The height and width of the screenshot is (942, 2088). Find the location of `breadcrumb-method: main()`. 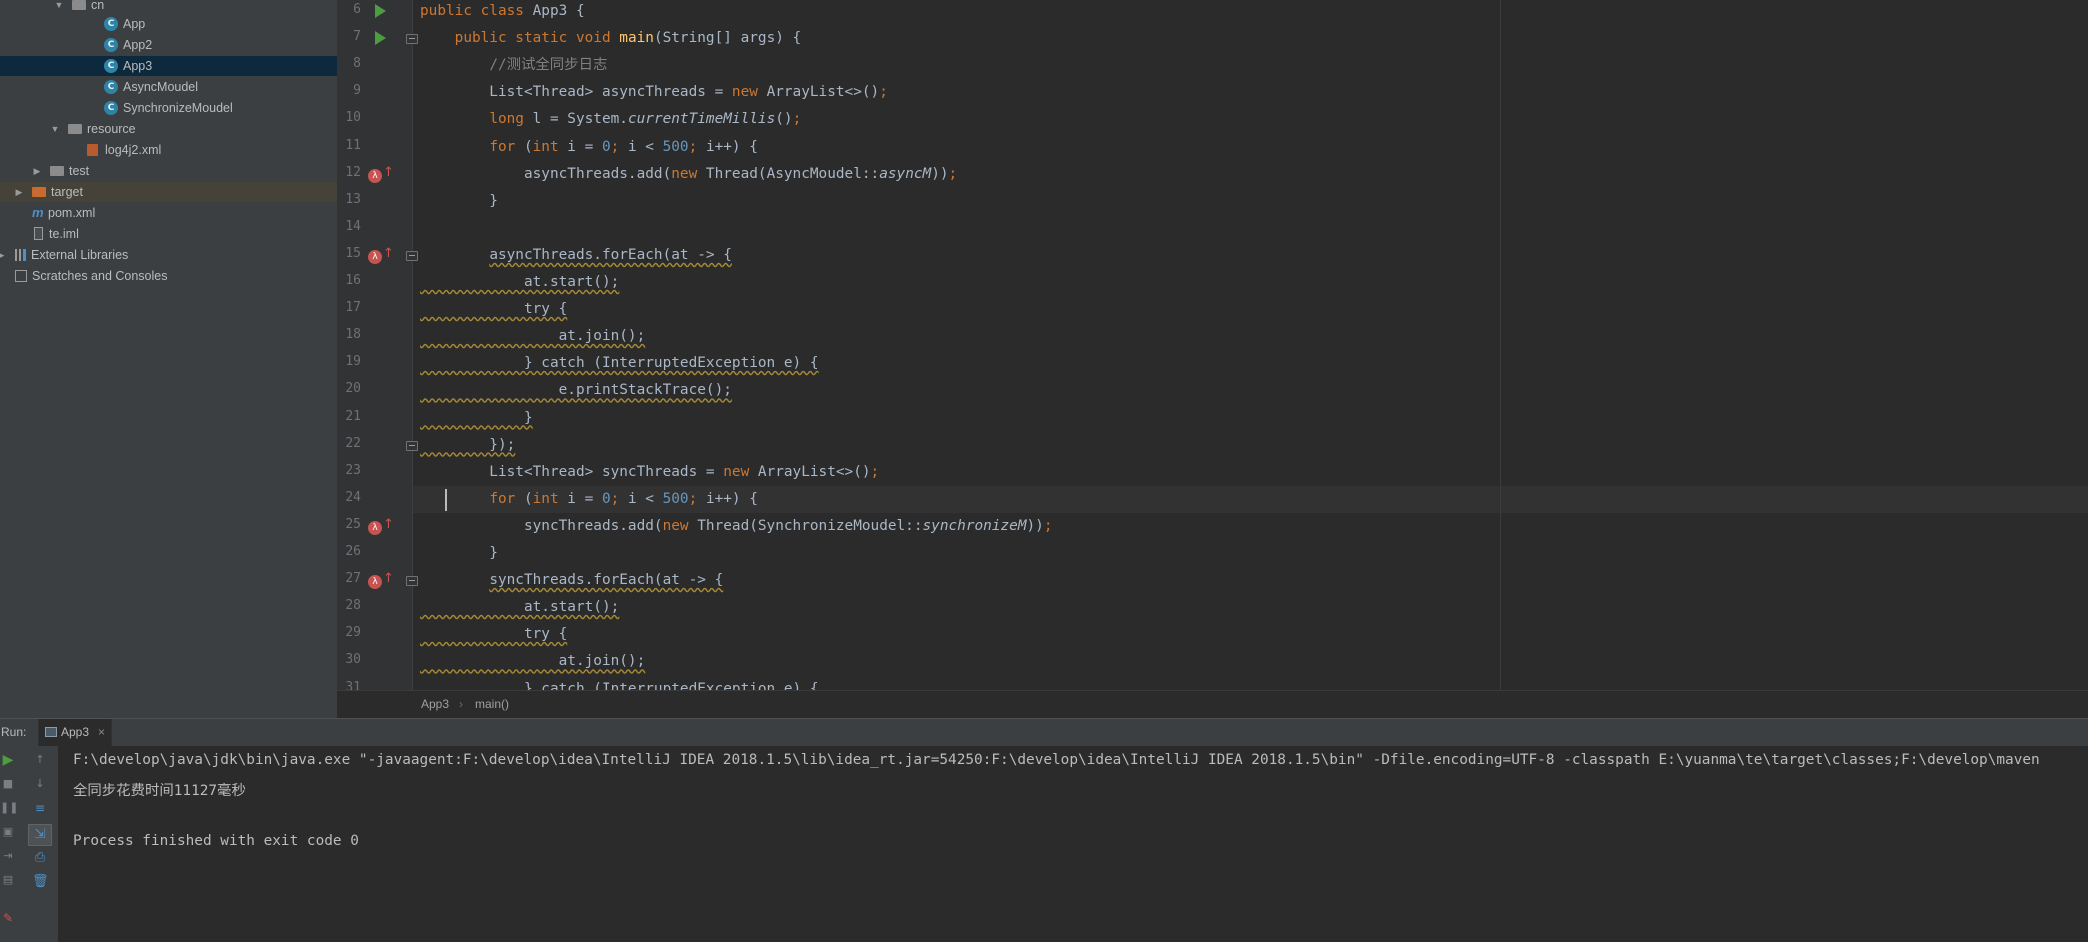

breadcrumb-method: main() is located at coordinates (492, 704).